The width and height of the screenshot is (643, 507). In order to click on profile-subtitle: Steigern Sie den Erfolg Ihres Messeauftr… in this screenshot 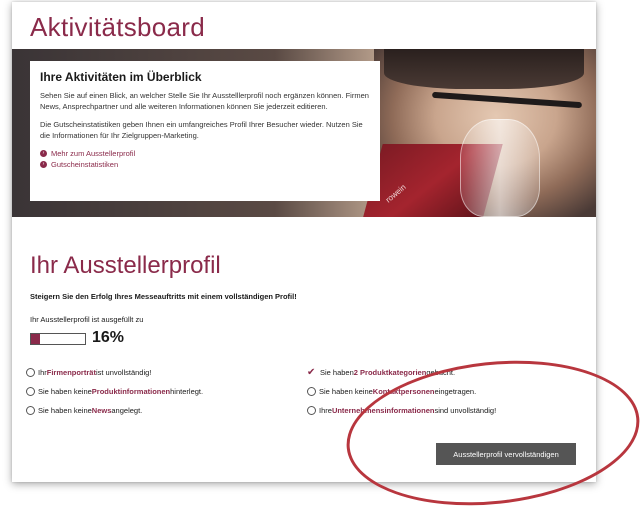, I will do `click(163, 296)`.